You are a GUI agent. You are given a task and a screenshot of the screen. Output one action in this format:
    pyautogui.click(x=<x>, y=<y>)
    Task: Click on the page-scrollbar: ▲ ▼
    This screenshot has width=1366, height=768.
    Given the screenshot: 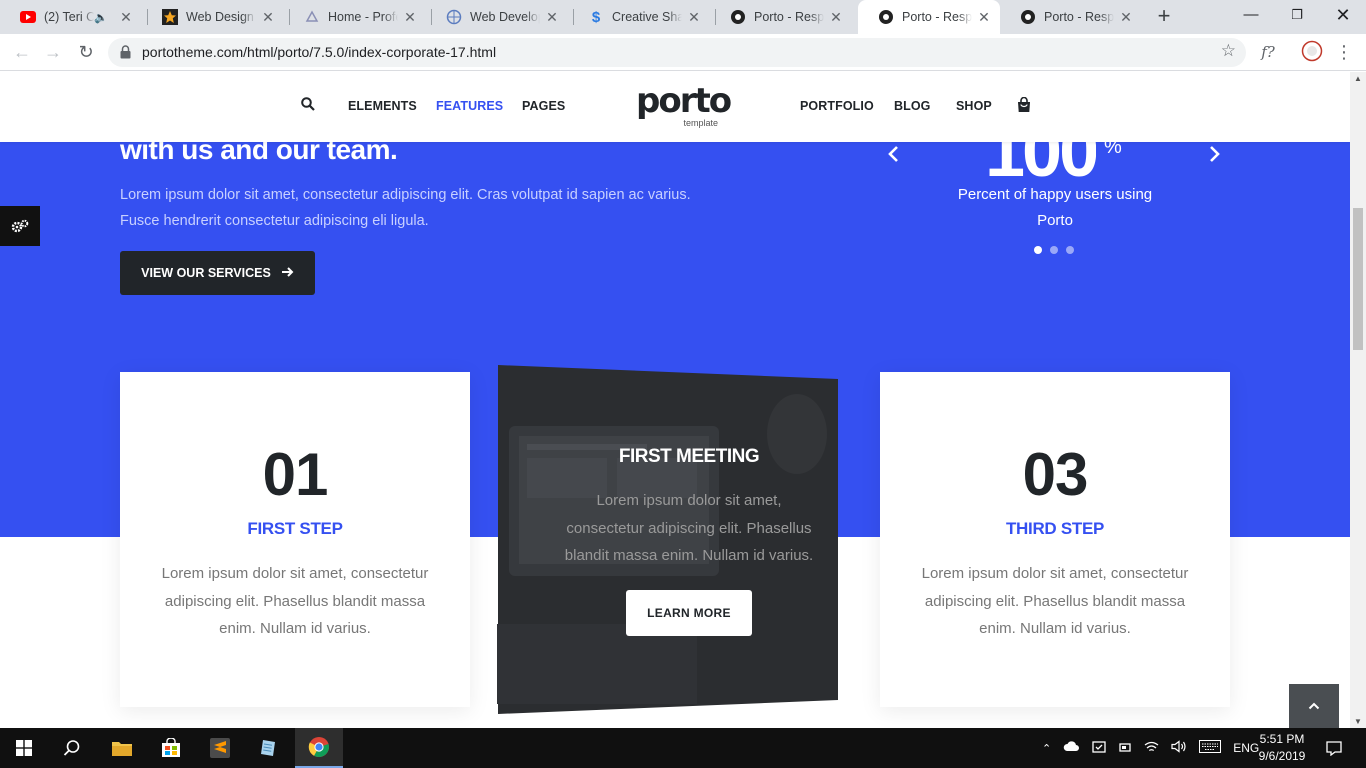 What is the action you would take?
    pyautogui.click(x=1358, y=400)
    